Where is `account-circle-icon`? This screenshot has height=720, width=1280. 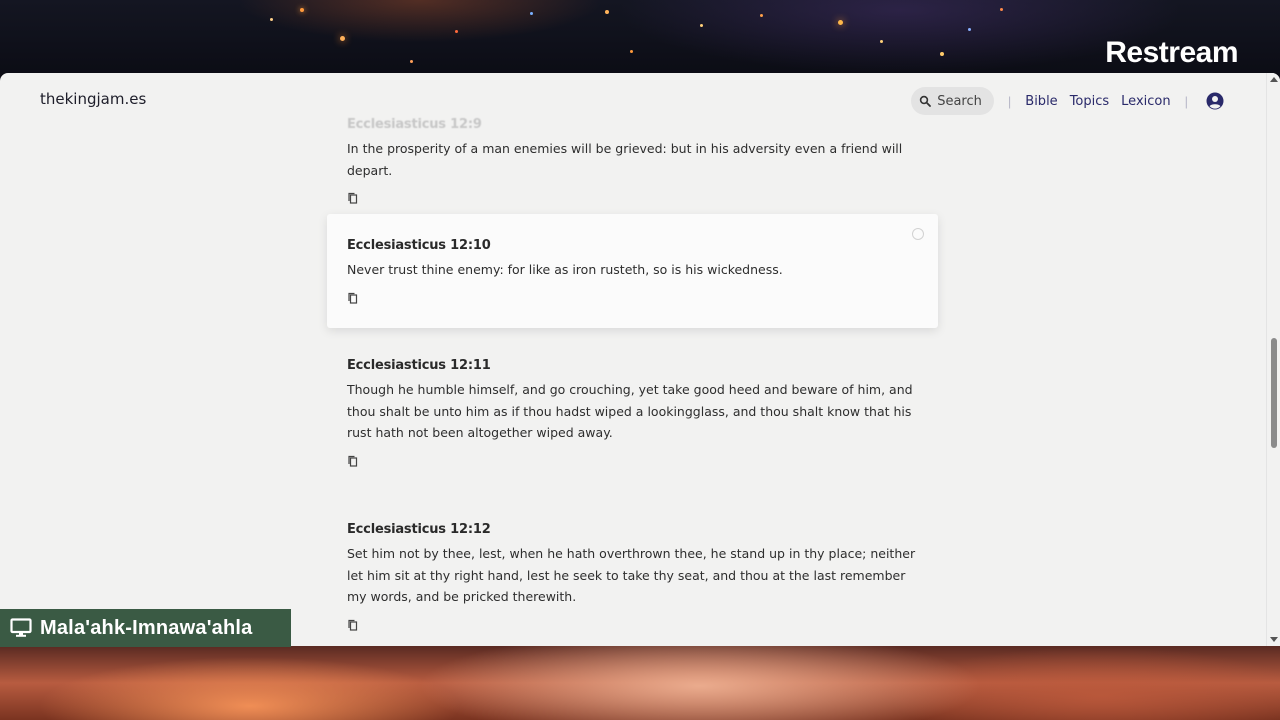
account-circle-icon is located at coordinates (1215, 101).